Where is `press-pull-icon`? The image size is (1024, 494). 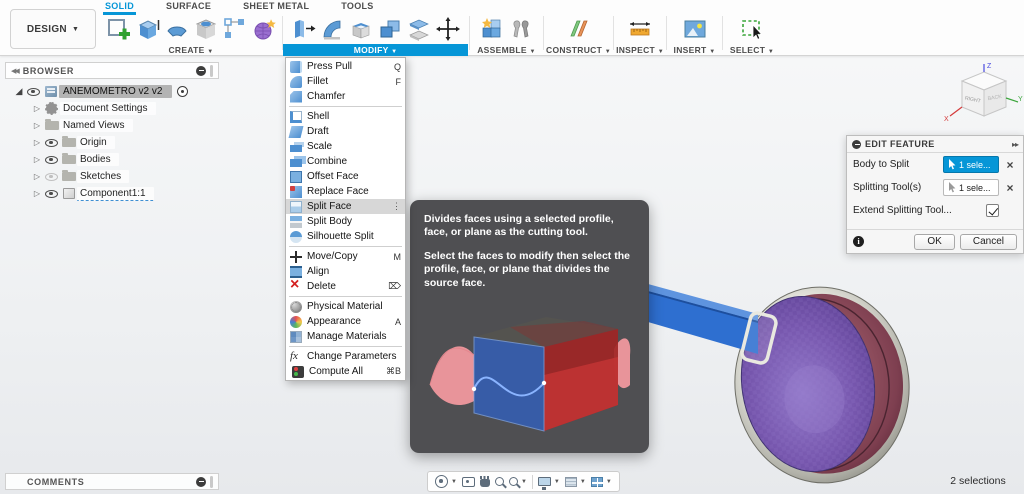
press-pull-icon is located at coordinates (303, 29).